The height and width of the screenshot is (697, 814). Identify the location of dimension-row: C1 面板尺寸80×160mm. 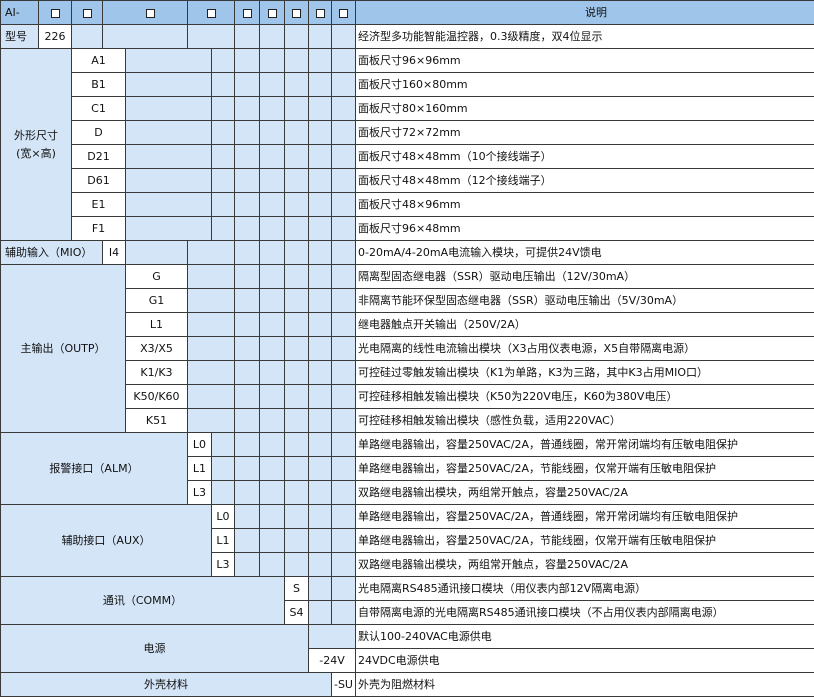
(407, 108).